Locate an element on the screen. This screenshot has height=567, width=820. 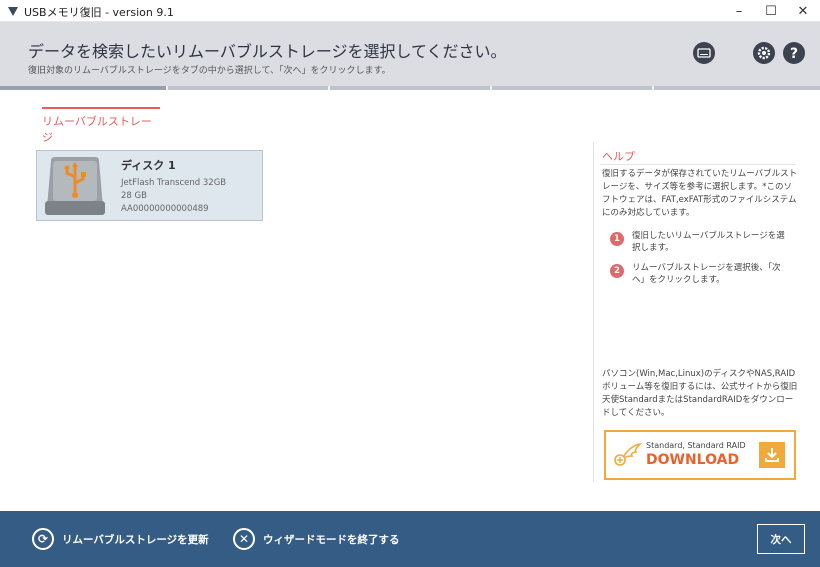
download-banner: Standard, Standard RAID DOWNLOAD is located at coordinates (700, 455).